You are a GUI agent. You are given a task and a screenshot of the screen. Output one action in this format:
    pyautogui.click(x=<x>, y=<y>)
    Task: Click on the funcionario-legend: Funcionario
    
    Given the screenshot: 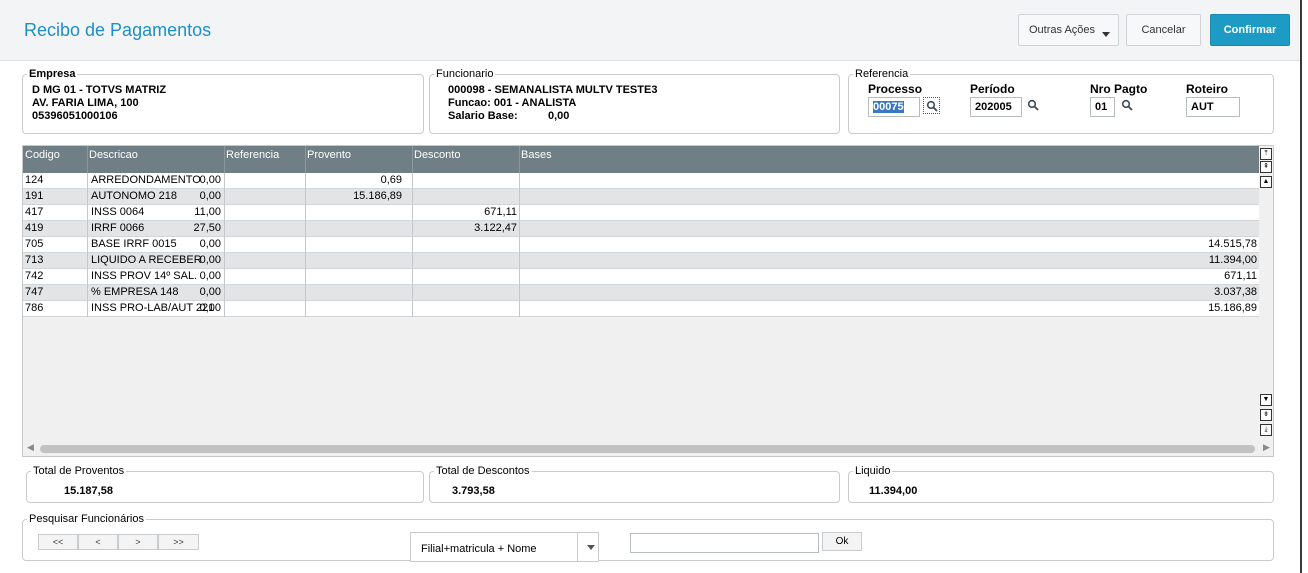 What is the action you would take?
    pyautogui.click(x=465, y=74)
    